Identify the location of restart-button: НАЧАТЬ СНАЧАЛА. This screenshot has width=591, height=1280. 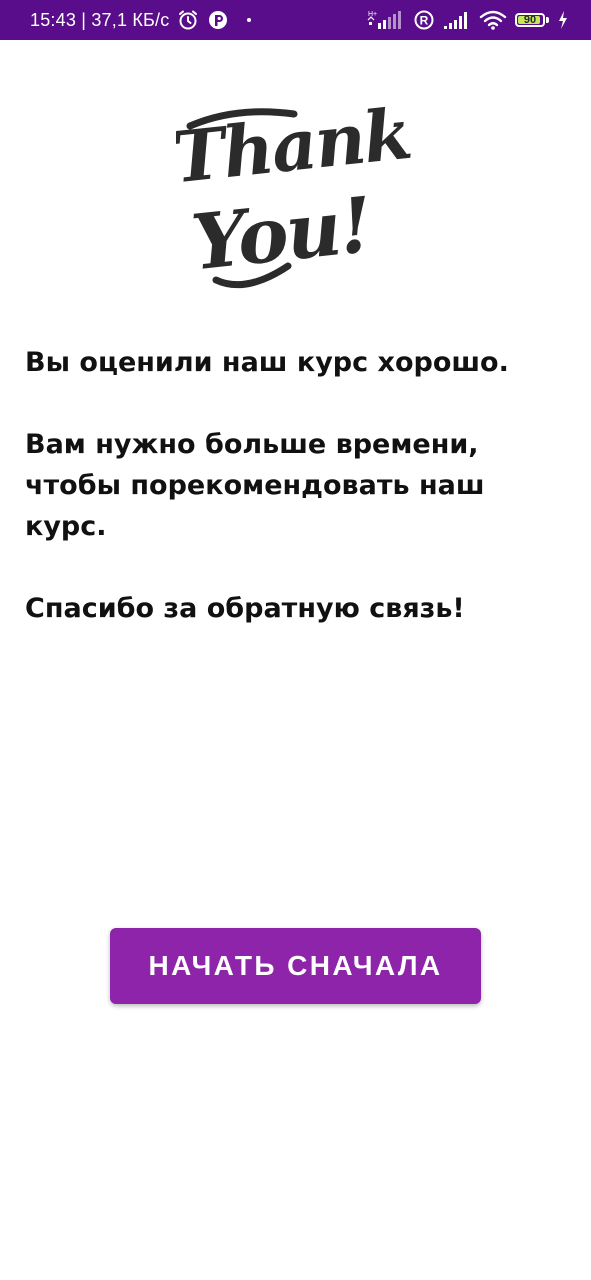
(295, 966).